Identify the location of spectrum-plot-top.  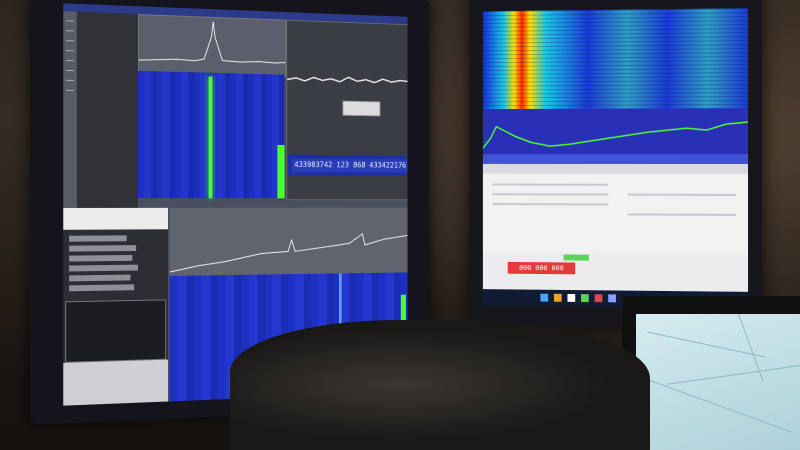
(212, 45).